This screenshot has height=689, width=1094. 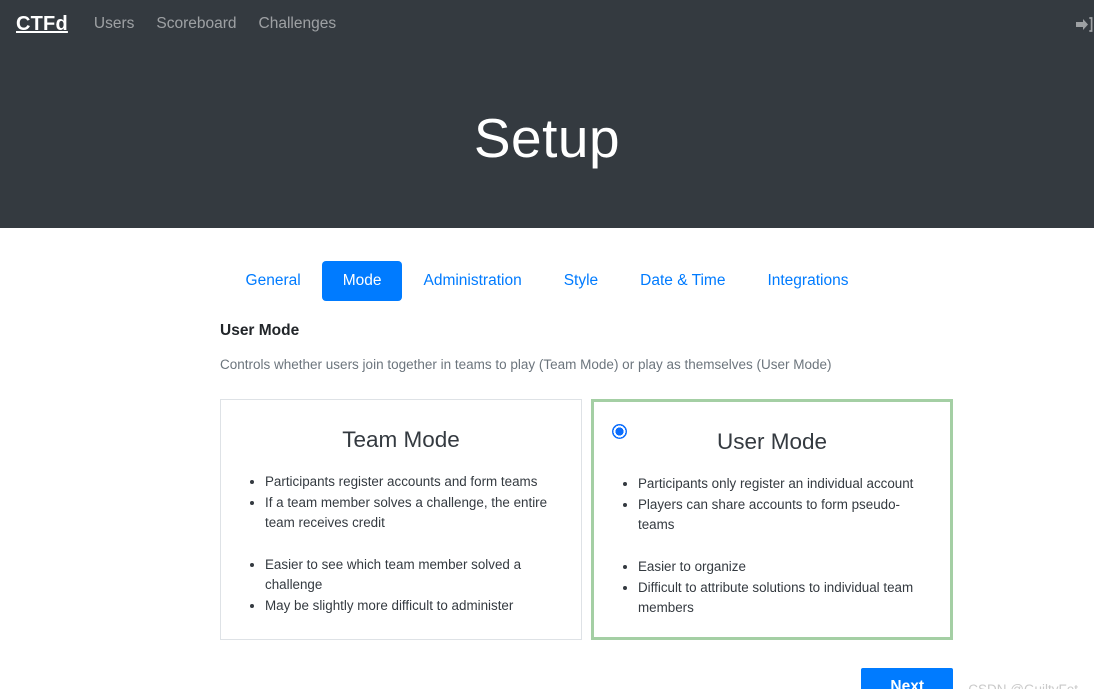 I want to click on section-title: User Mode, so click(x=260, y=330).